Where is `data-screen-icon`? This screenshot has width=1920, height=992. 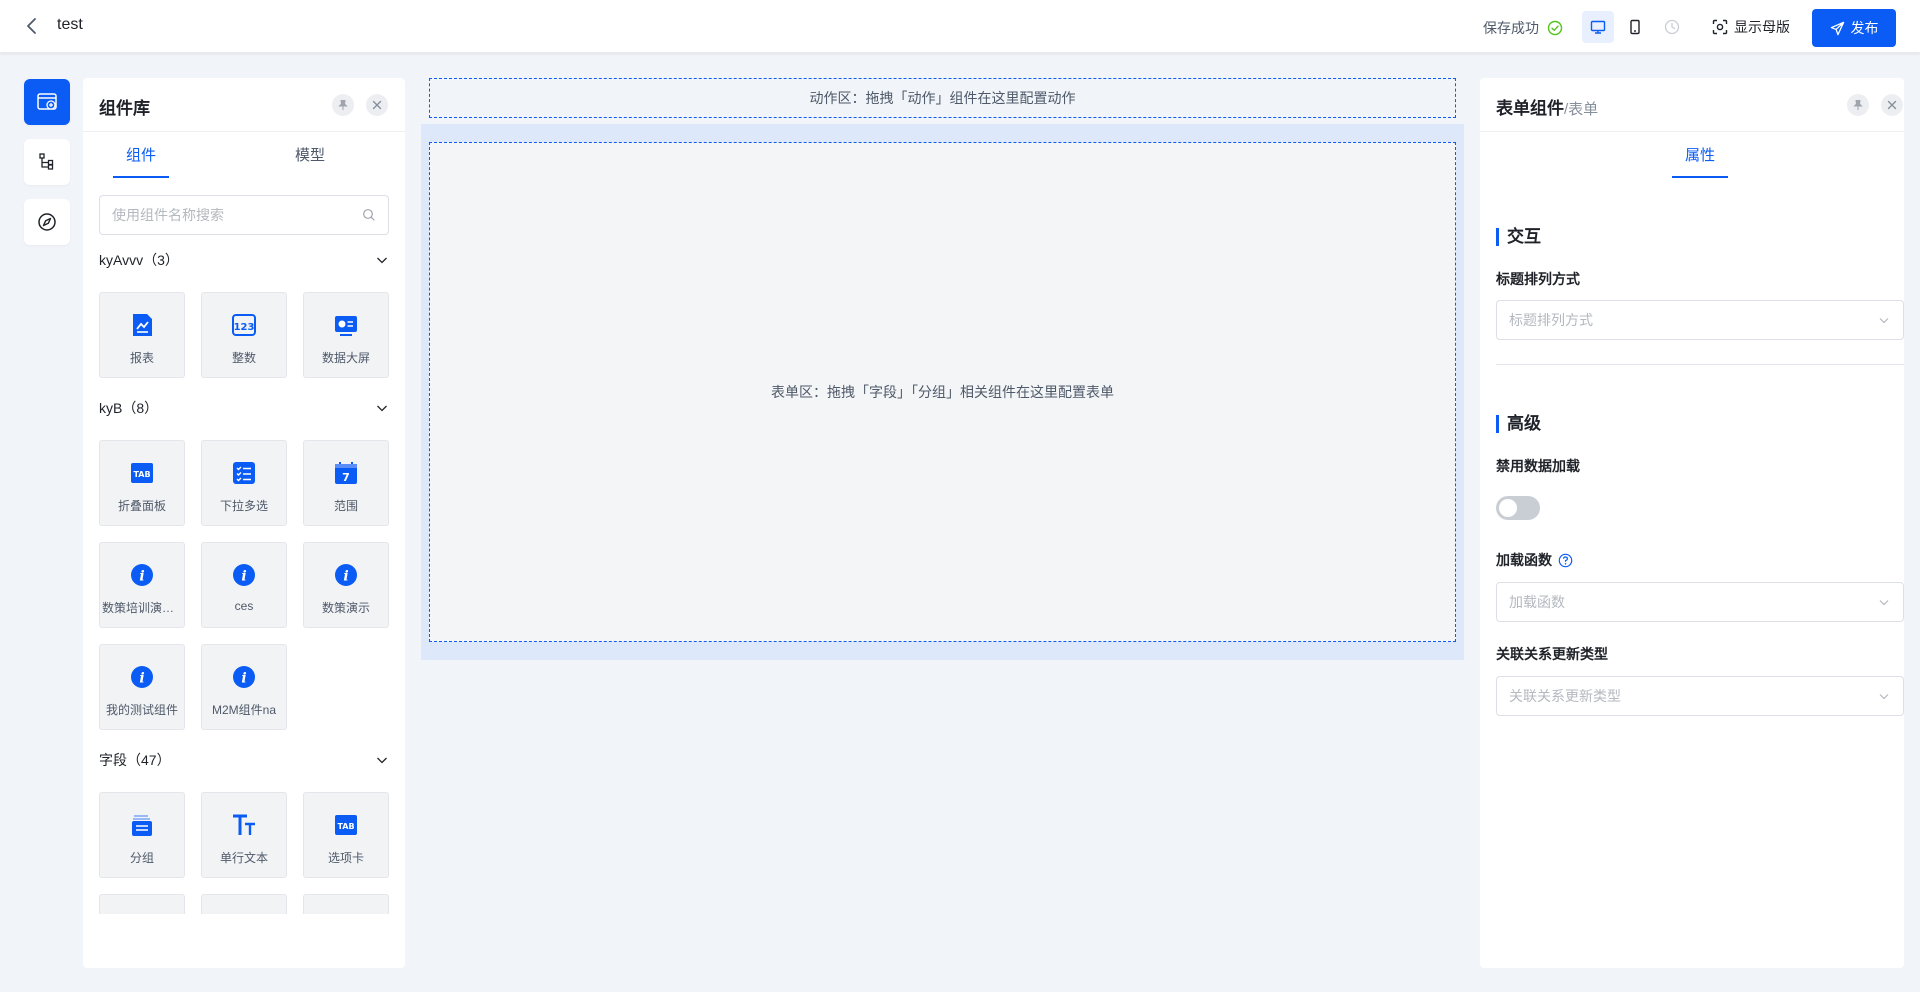 data-screen-icon is located at coordinates (346, 325).